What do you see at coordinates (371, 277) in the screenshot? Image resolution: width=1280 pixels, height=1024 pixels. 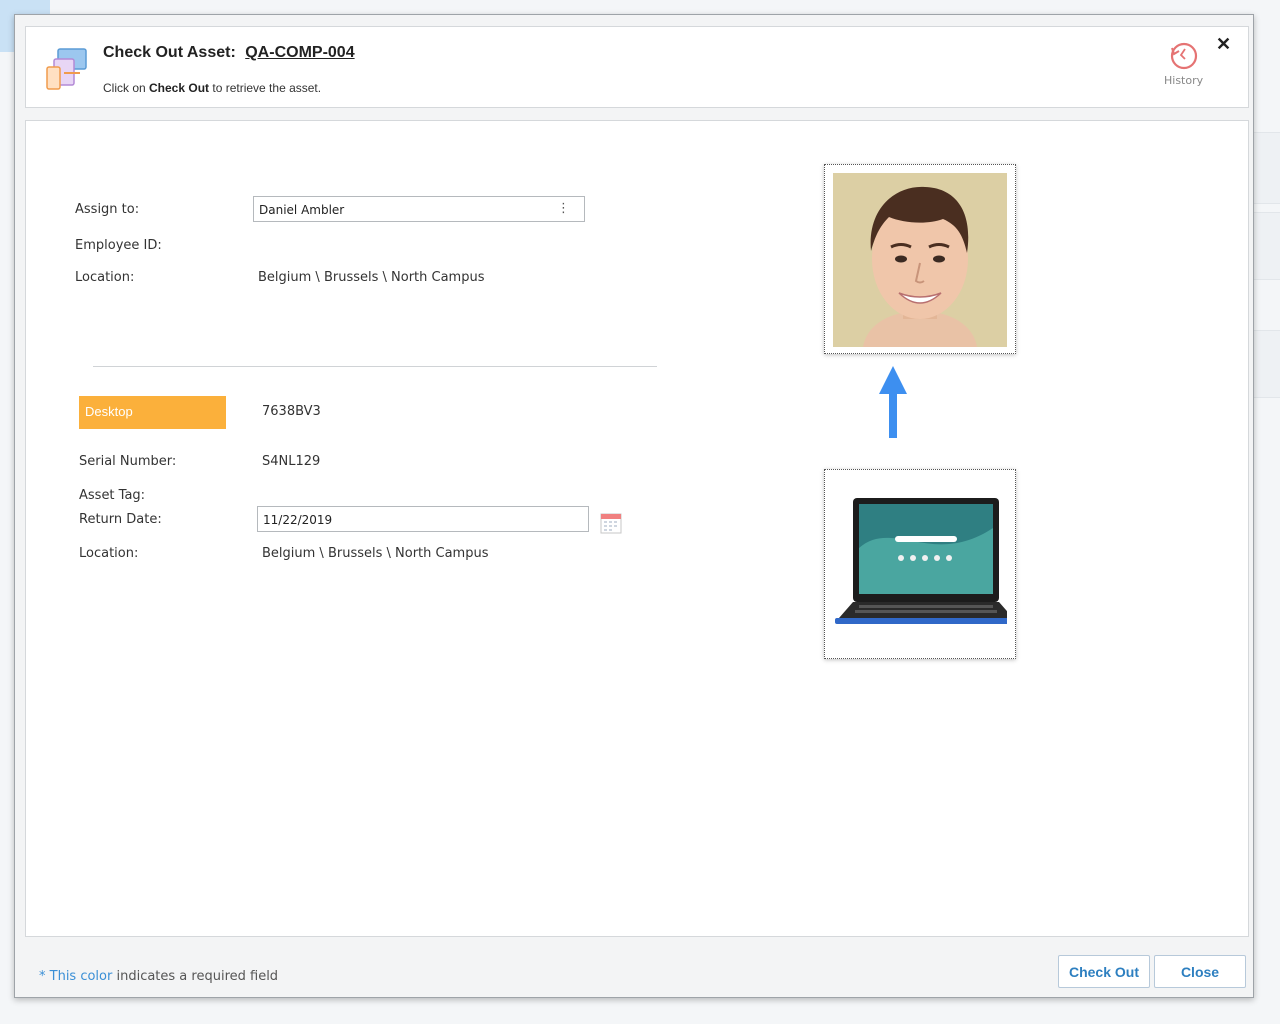 I see `assignee-location-value: Belgium \ Brussels \ North Campus` at bounding box center [371, 277].